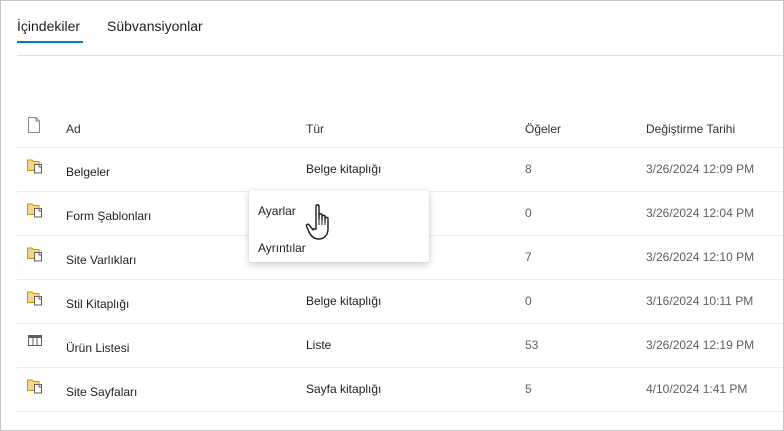 The image size is (784, 431). What do you see at coordinates (50, 42) in the screenshot?
I see `active-tab-indicator` at bounding box center [50, 42].